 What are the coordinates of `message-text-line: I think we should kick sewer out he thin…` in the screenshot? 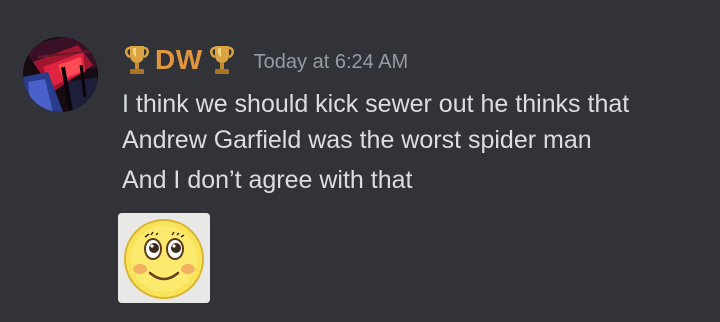 It's located at (376, 104).